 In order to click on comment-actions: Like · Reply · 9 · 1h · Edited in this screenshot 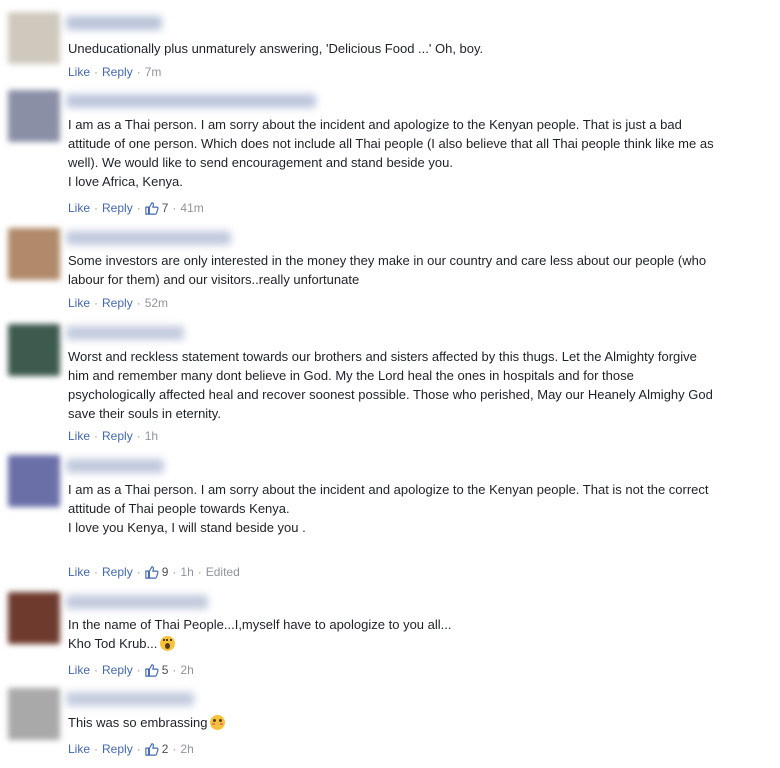, I will do `click(154, 572)`.